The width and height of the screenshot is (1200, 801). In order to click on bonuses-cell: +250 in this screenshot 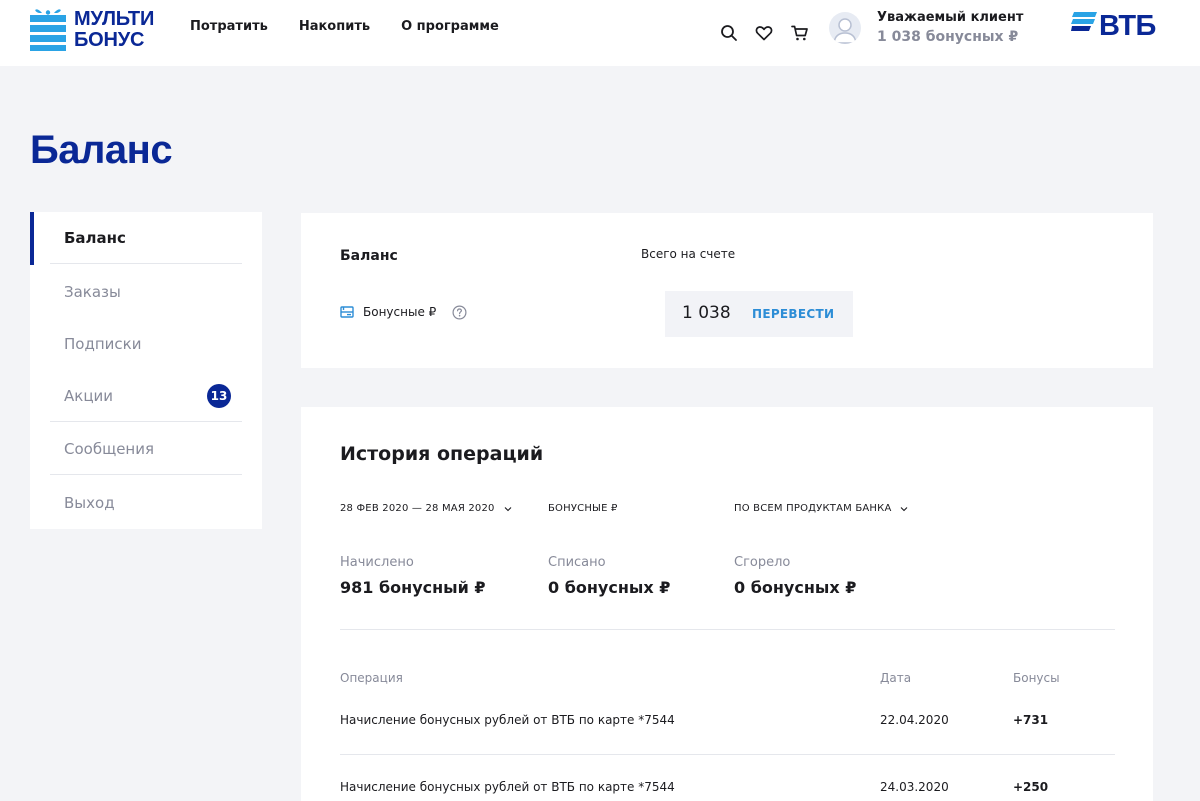, I will do `click(1031, 787)`.